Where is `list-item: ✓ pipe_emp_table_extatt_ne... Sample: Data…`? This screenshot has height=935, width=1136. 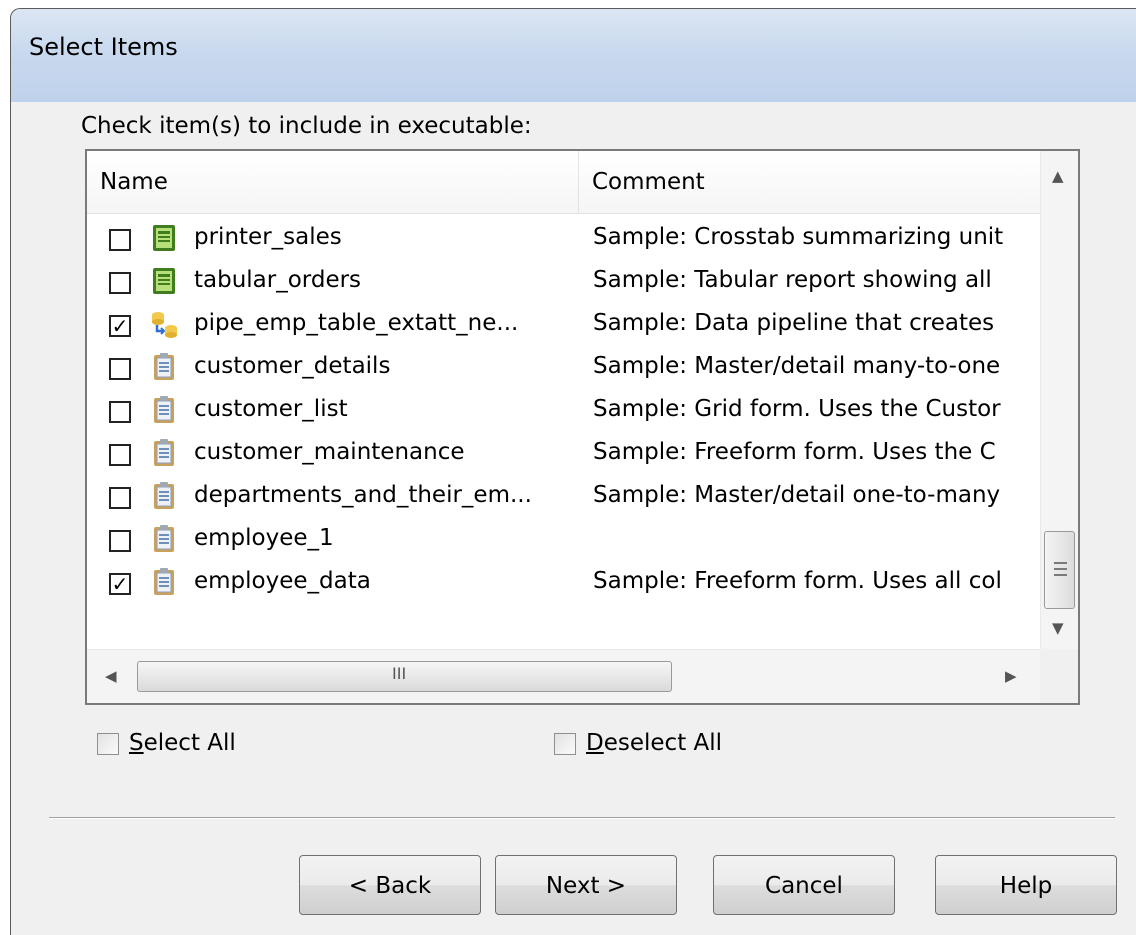 list-item: ✓ pipe_emp_table_extatt_ne... Sample: Data… is located at coordinates (563, 324).